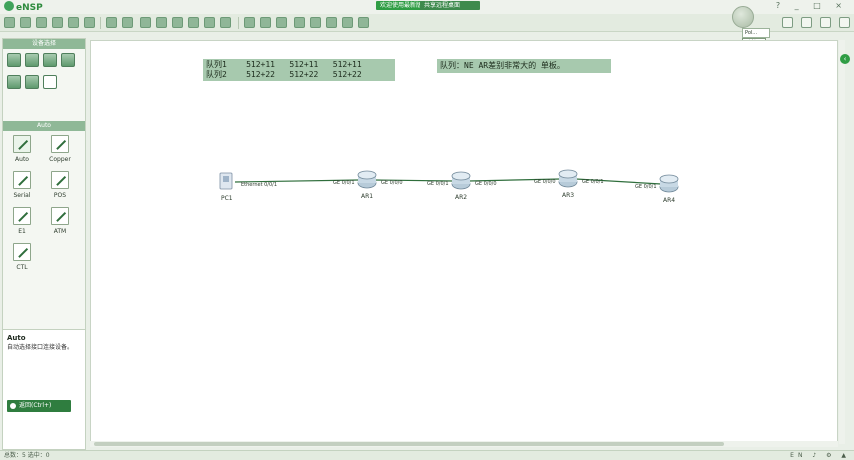 This screenshot has width=854, height=460. Describe the element at coordinates (259, 185) in the screenshot. I see `interface-label: Ethernet 0/0/1` at that location.